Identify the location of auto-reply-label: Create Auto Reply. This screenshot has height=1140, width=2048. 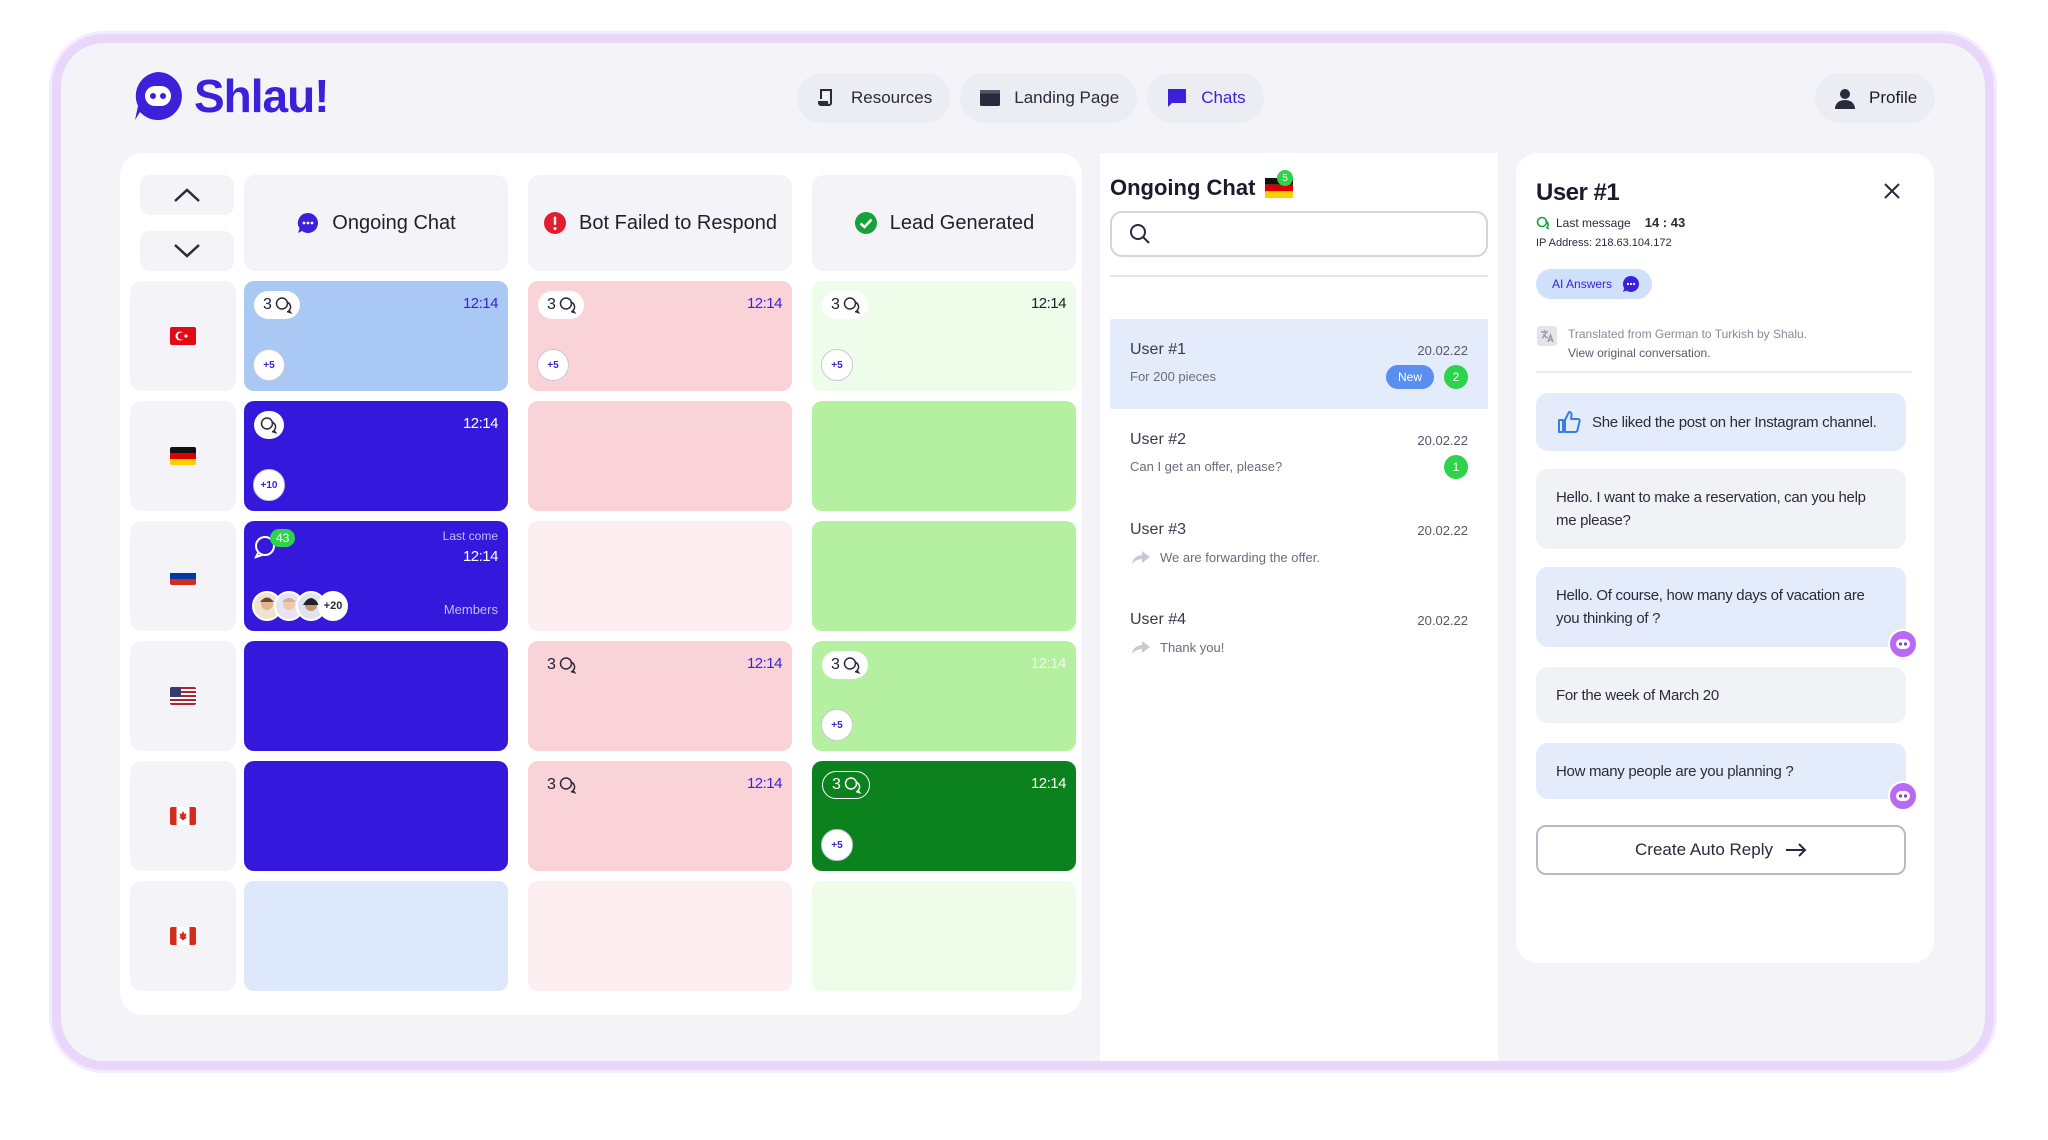
(1704, 849).